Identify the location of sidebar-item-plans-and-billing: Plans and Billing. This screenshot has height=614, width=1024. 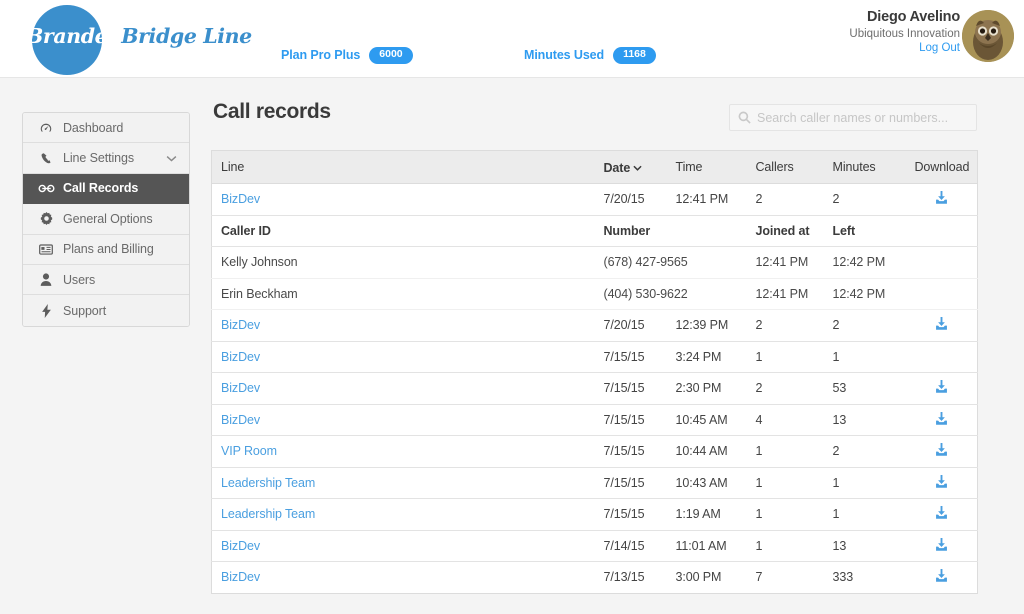
(106, 249).